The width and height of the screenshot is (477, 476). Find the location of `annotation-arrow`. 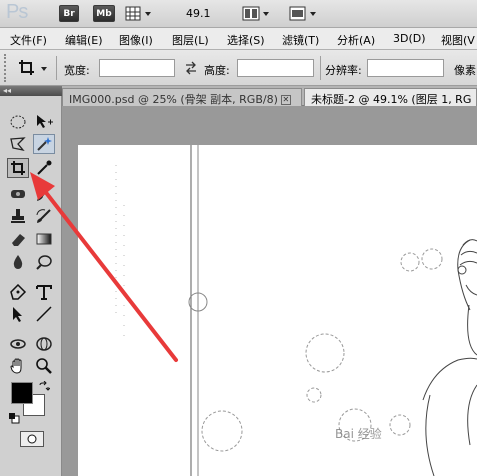

annotation-arrow is located at coordinates (104, 267).